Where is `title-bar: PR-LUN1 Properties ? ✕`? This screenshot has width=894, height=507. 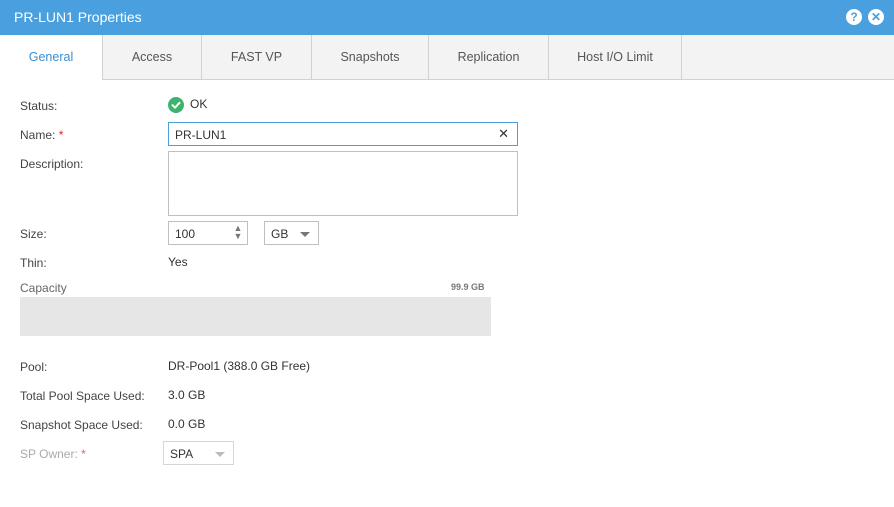 title-bar: PR-LUN1 Properties ? ✕ is located at coordinates (447, 17).